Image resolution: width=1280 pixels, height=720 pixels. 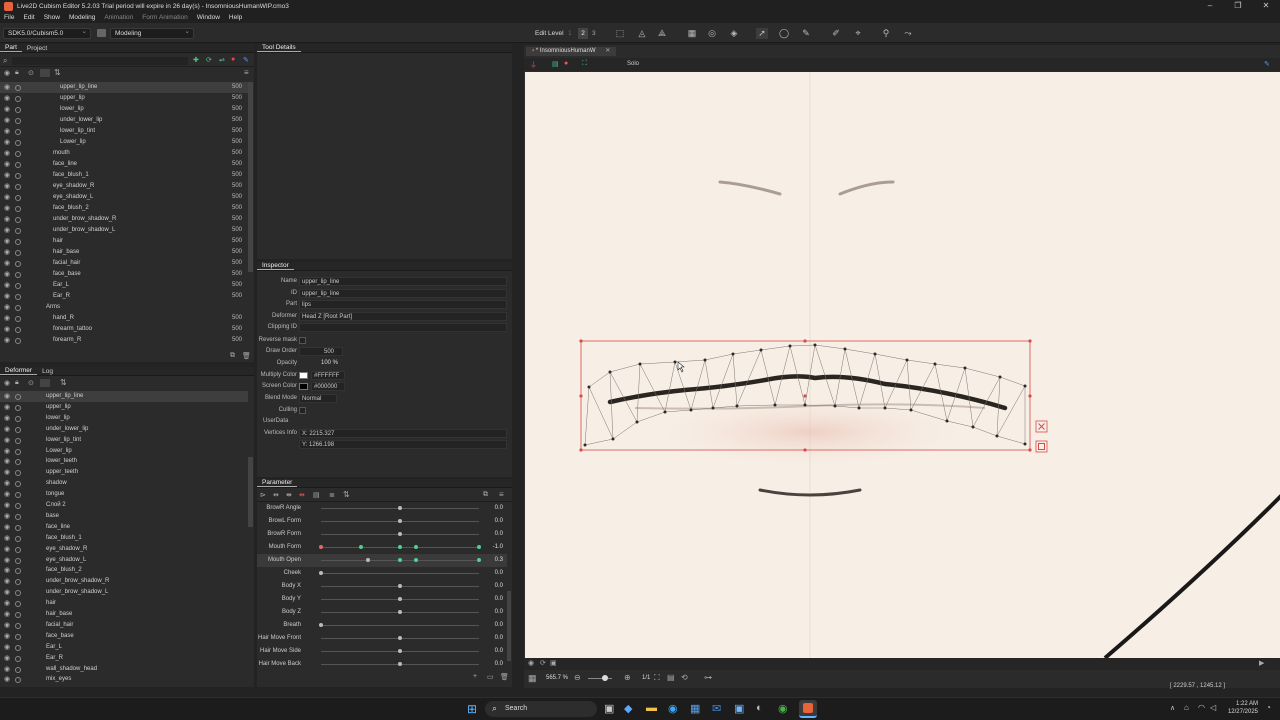 What do you see at coordinates (124, 175) in the screenshot?
I see `part-row: ◉ face_blush_1 500` at bounding box center [124, 175].